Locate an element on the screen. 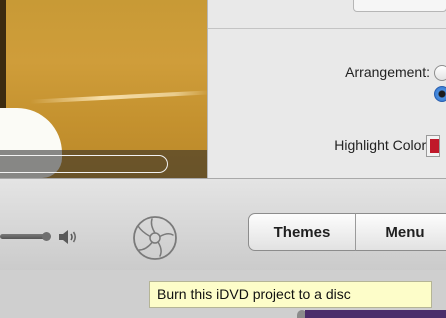  preview-texture-line is located at coordinates (118, 97).